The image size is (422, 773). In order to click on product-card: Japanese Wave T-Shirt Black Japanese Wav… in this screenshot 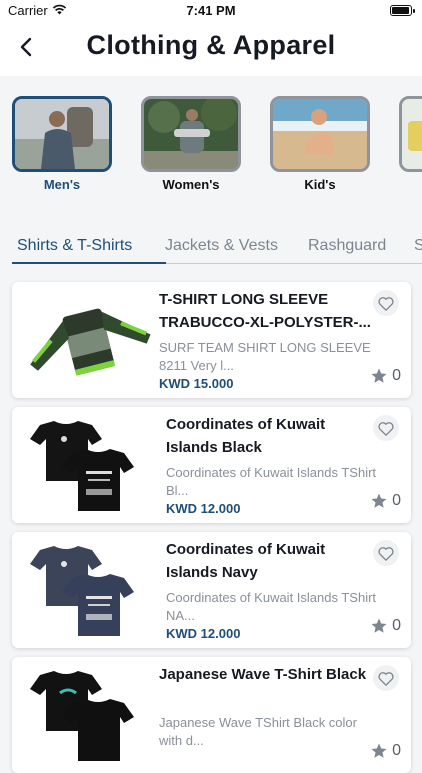, I will do `click(211, 715)`.